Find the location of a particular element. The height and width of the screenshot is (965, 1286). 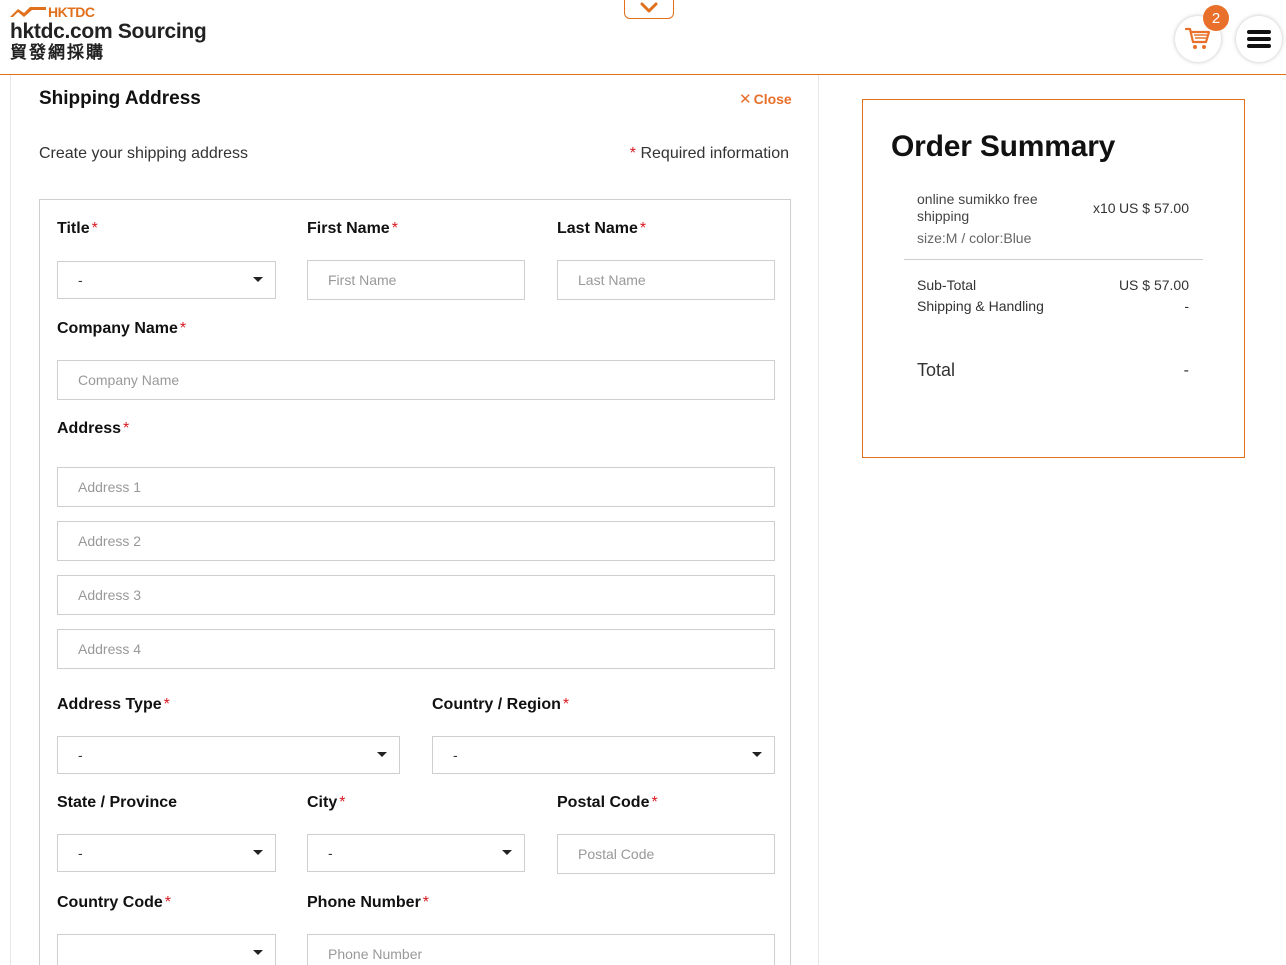

logo-hktdc-text: HKTDC is located at coordinates (71, 12).